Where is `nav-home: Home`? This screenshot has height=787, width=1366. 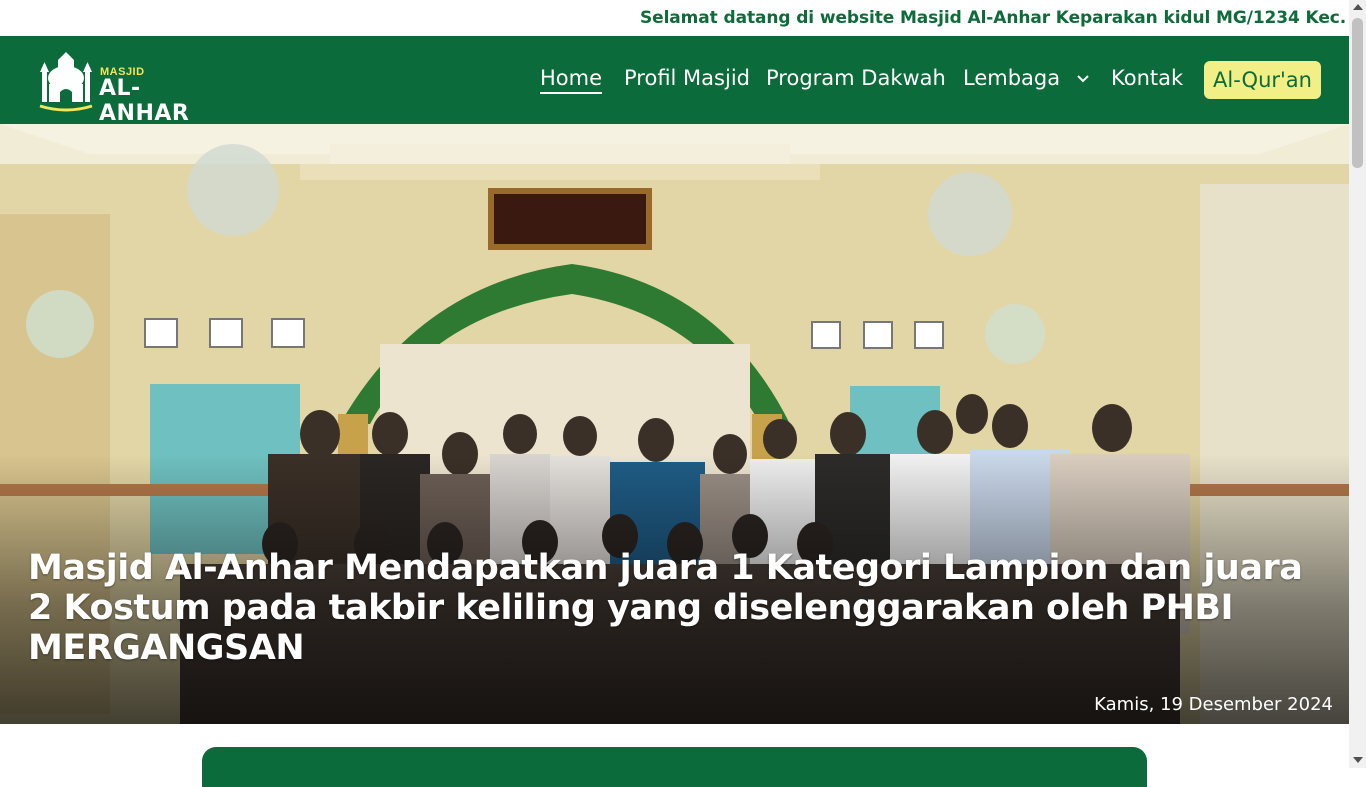 nav-home: Home is located at coordinates (571, 80).